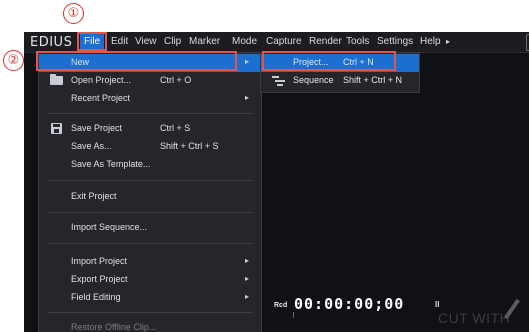  I want to click on timecode-display: 00:00:00;00, so click(349, 304).